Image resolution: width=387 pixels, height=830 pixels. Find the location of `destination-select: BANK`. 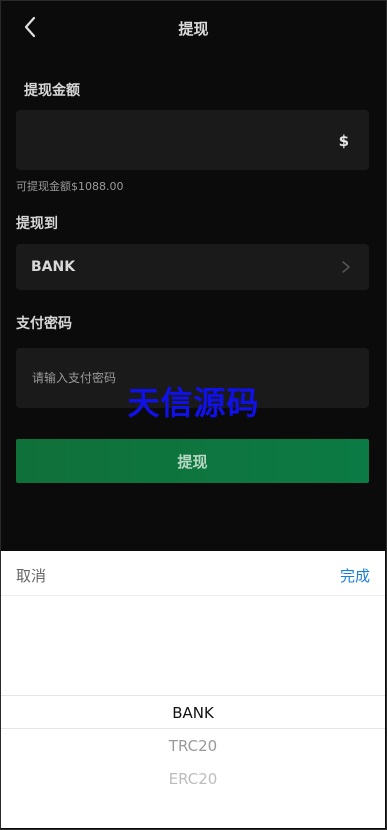

destination-select: BANK is located at coordinates (192, 267).